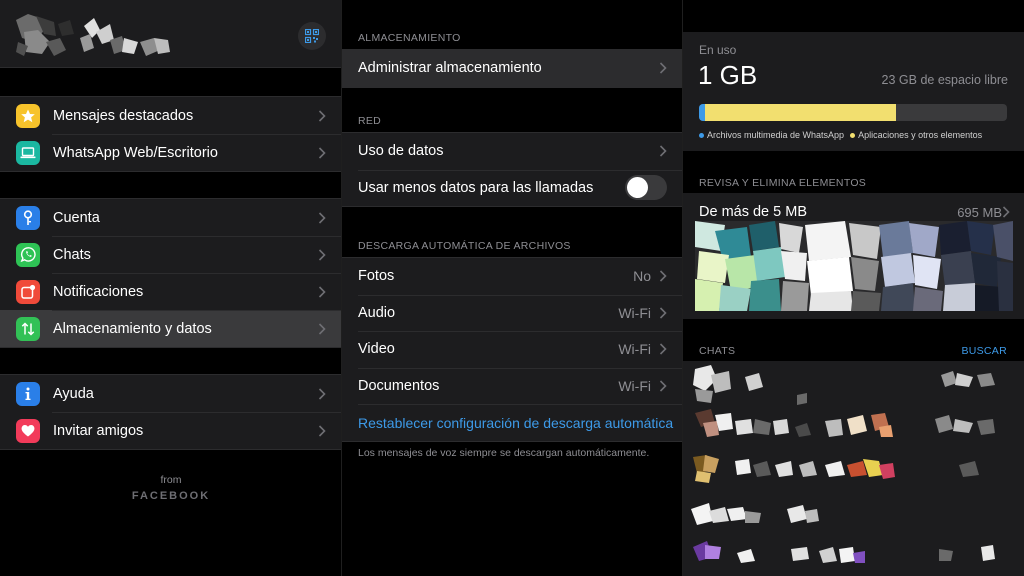 Image resolution: width=1024 pixels, height=576 pixels. What do you see at coordinates (843, 464) in the screenshot?
I see `blurred-chat-list` at bounding box center [843, 464].